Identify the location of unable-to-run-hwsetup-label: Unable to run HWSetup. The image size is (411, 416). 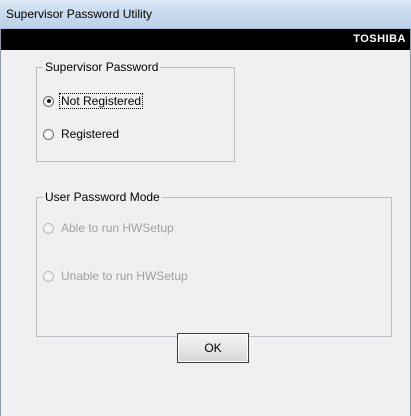
(124, 276).